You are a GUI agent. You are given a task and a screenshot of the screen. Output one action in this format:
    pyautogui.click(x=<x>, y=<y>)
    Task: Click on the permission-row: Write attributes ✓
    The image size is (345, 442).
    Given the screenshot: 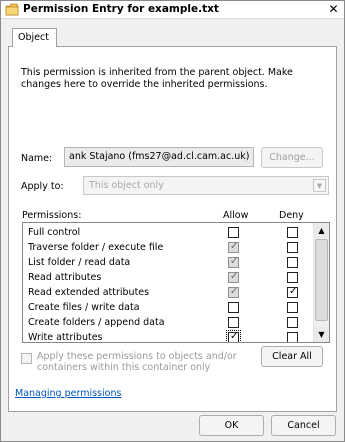 What is the action you would take?
    pyautogui.click(x=168, y=336)
    